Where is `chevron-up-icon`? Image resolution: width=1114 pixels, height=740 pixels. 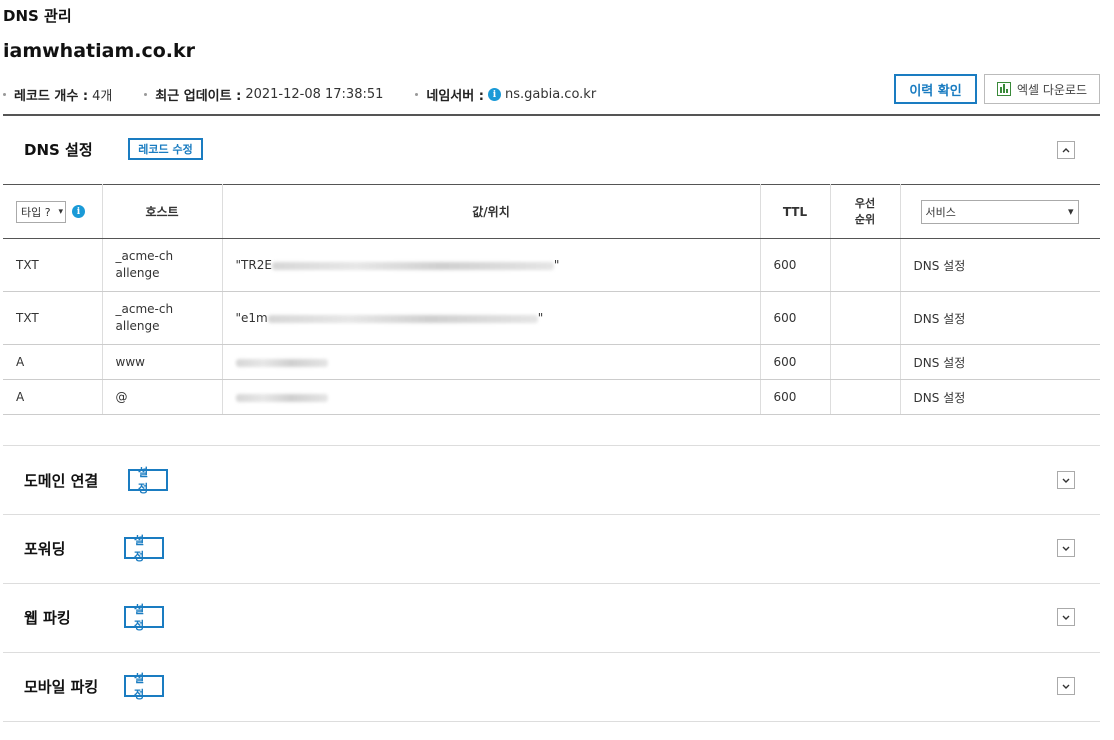 chevron-up-icon is located at coordinates (1066, 150).